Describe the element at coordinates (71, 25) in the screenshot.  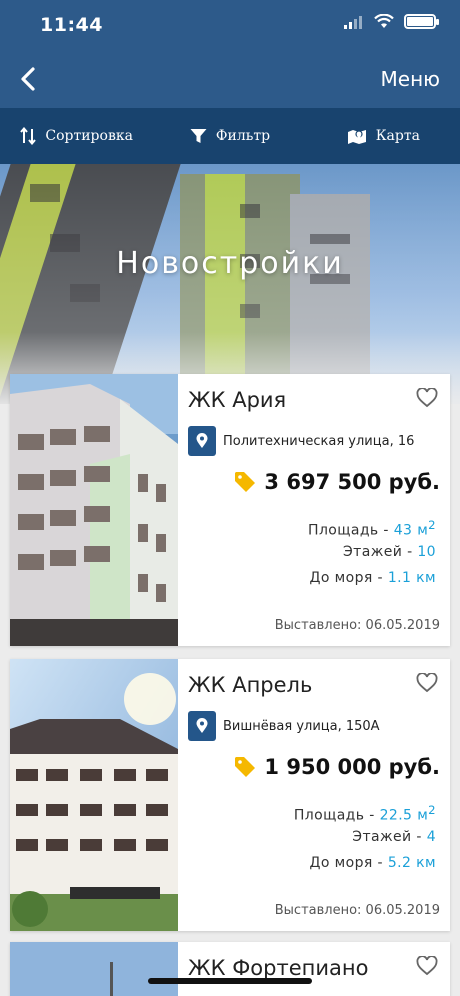
I see `status-time: 11:44` at that location.